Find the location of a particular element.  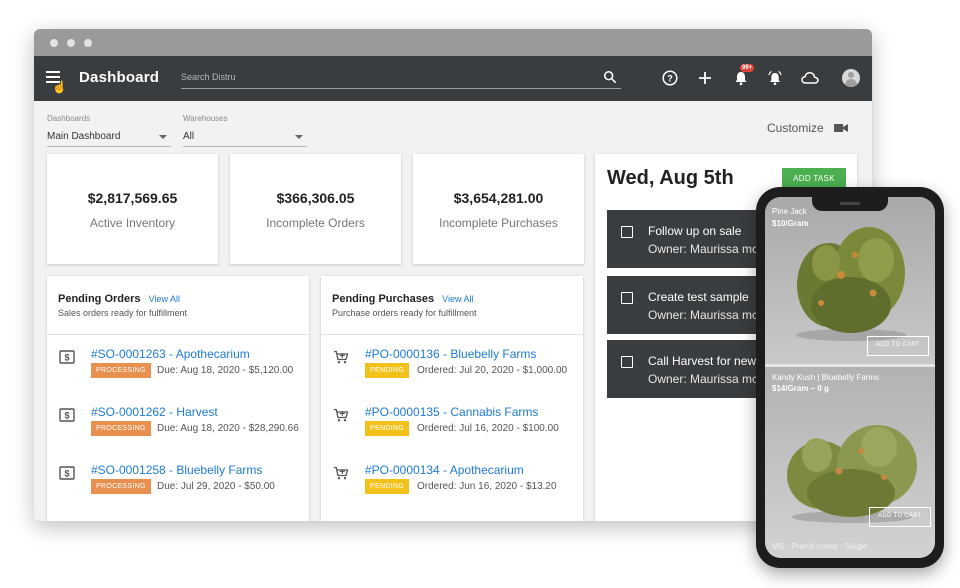

pending-orders-view-all-link: View All is located at coordinates (164, 299).